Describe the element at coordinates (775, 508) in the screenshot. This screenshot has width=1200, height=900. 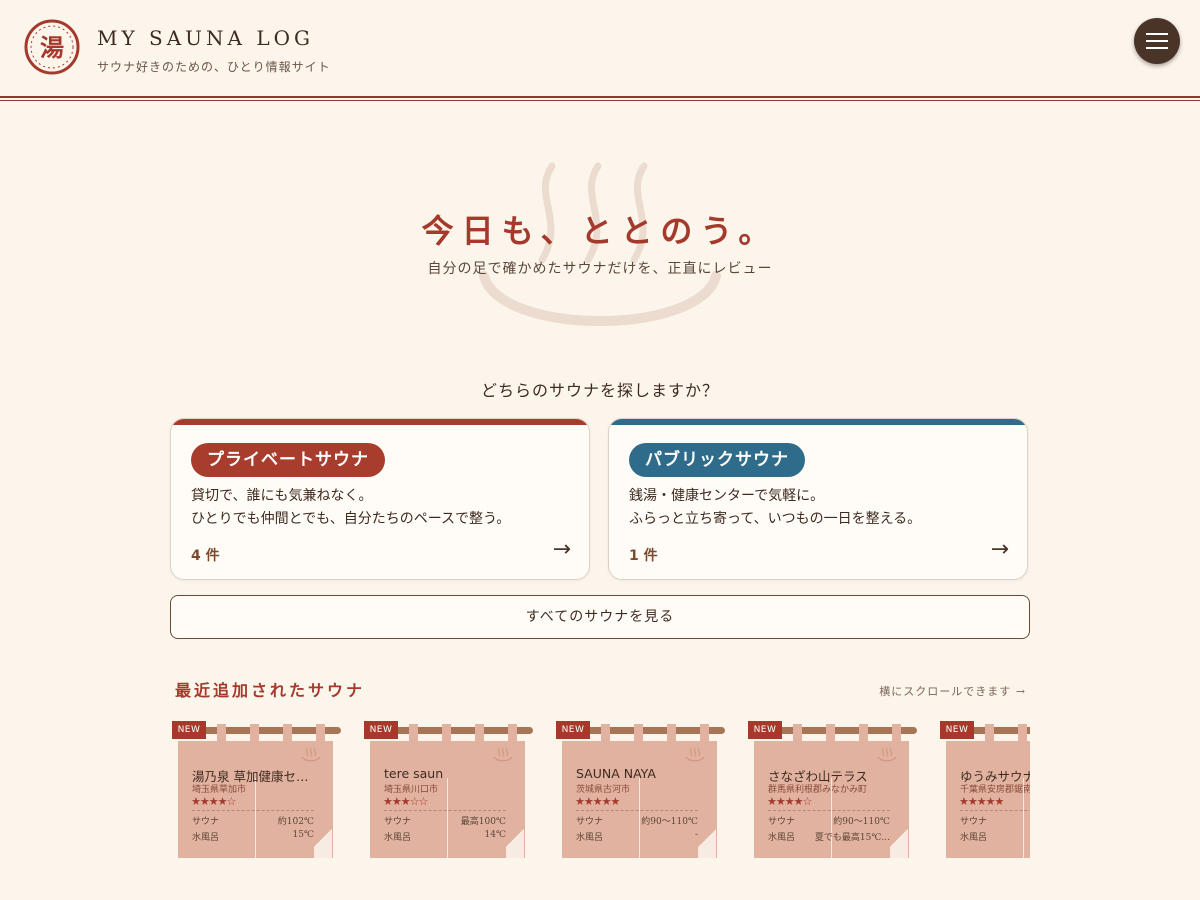
I see `category-description: 銭湯・健康センターで気軽に。 ふらっと立ち寄って、いつもの一日を整える。` at that location.